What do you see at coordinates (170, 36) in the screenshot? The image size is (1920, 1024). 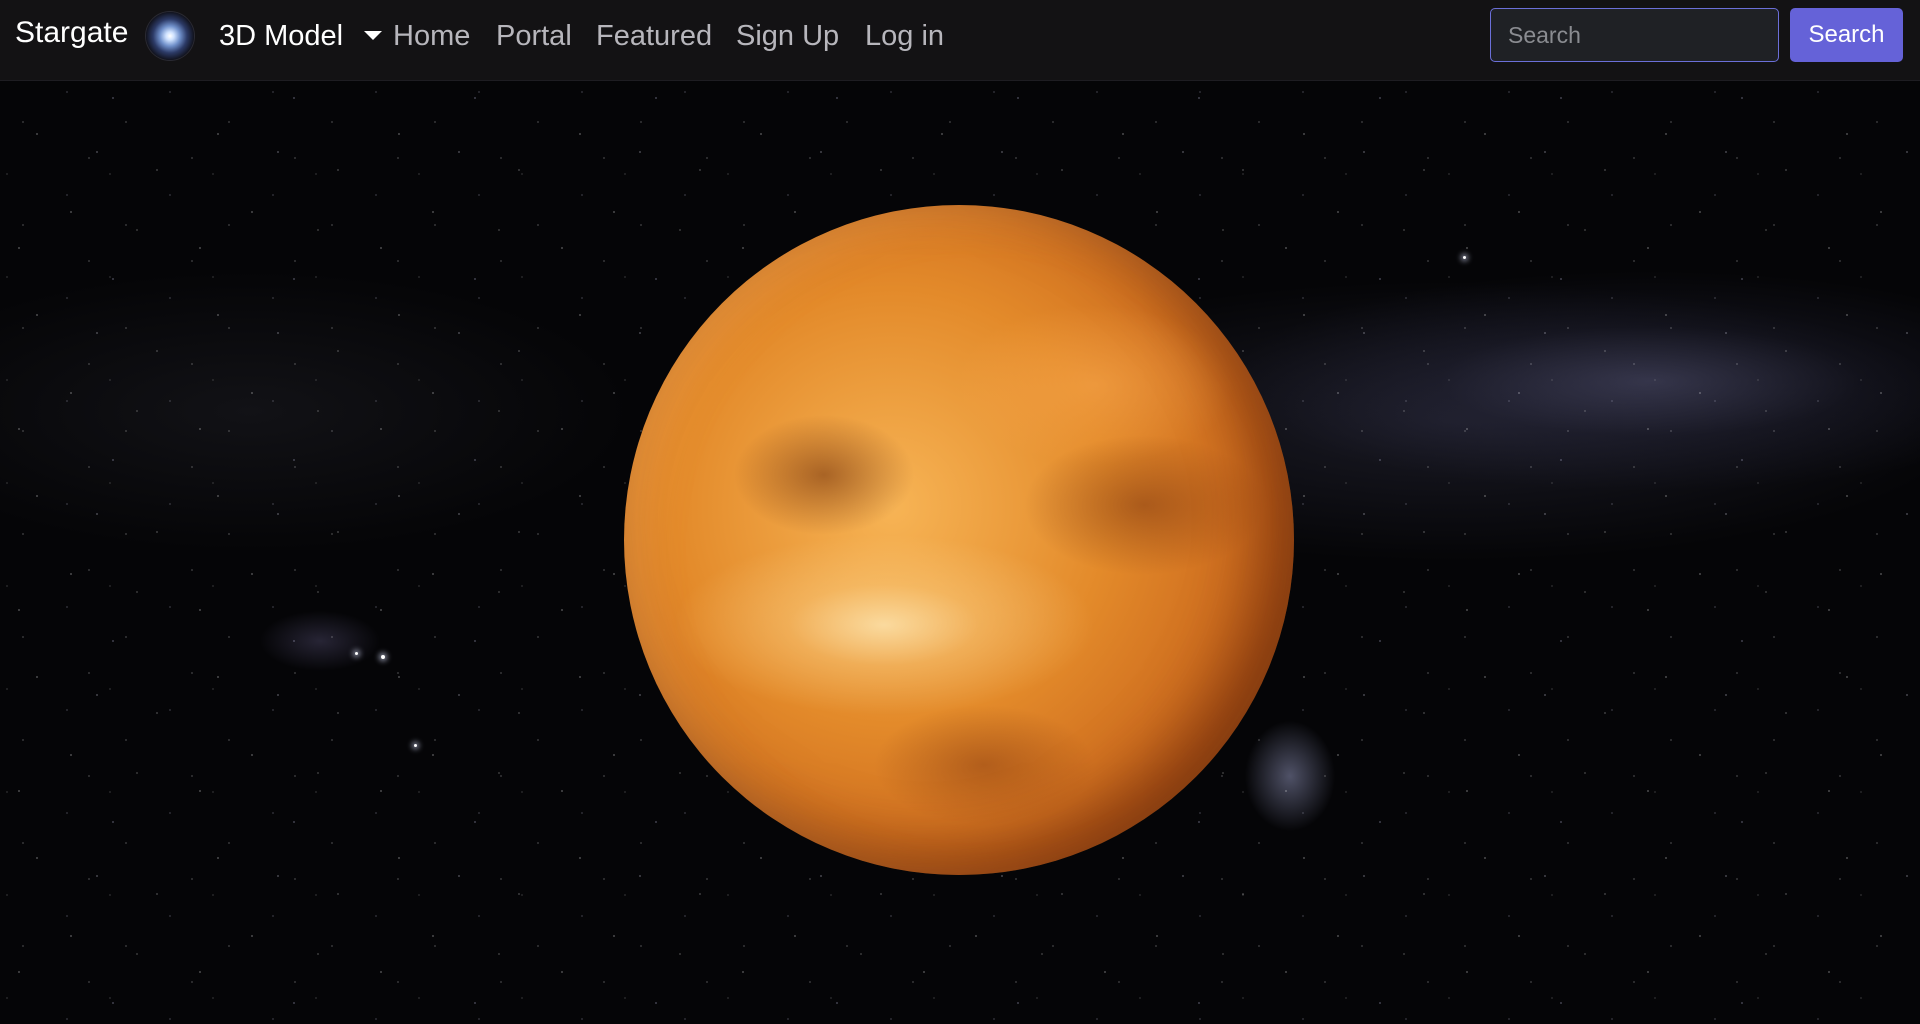 I see `galaxy-logo-icon` at bounding box center [170, 36].